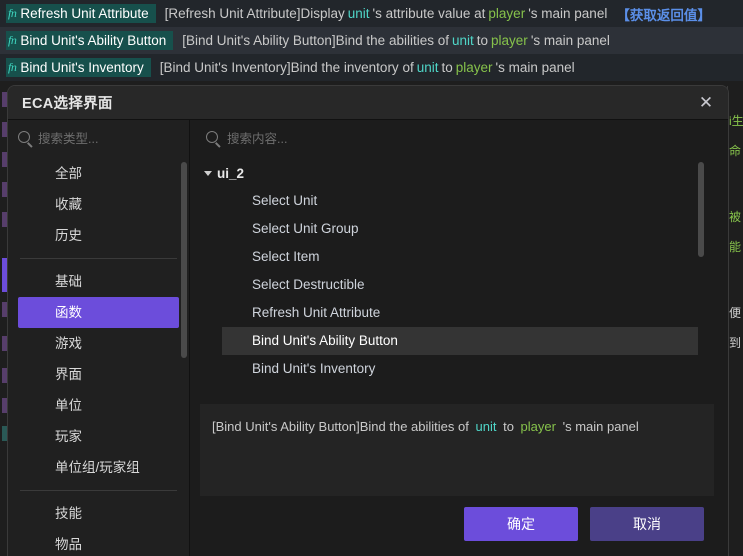 This screenshot has height=556, width=743. I want to click on sidebar-item-basic: 基础, so click(98, 281).